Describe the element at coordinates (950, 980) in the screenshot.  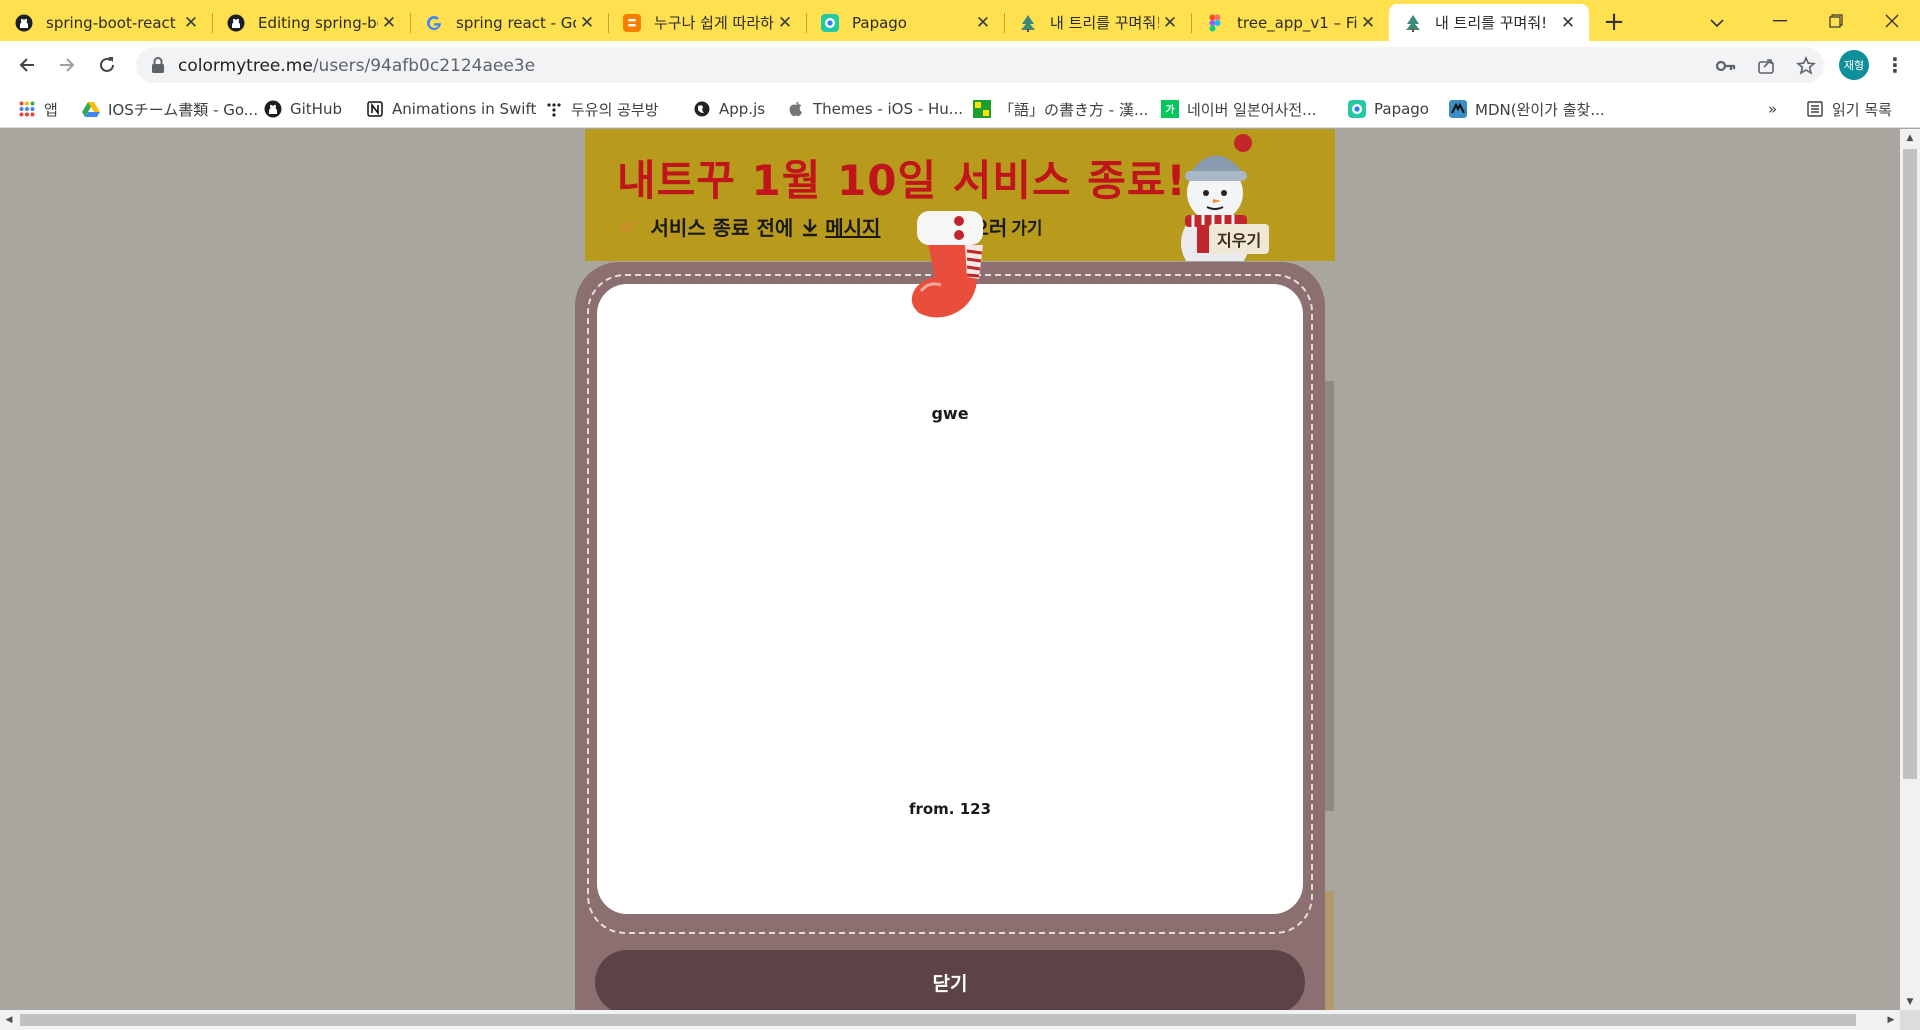
I see `close-letter-button: 닫기` at that location.